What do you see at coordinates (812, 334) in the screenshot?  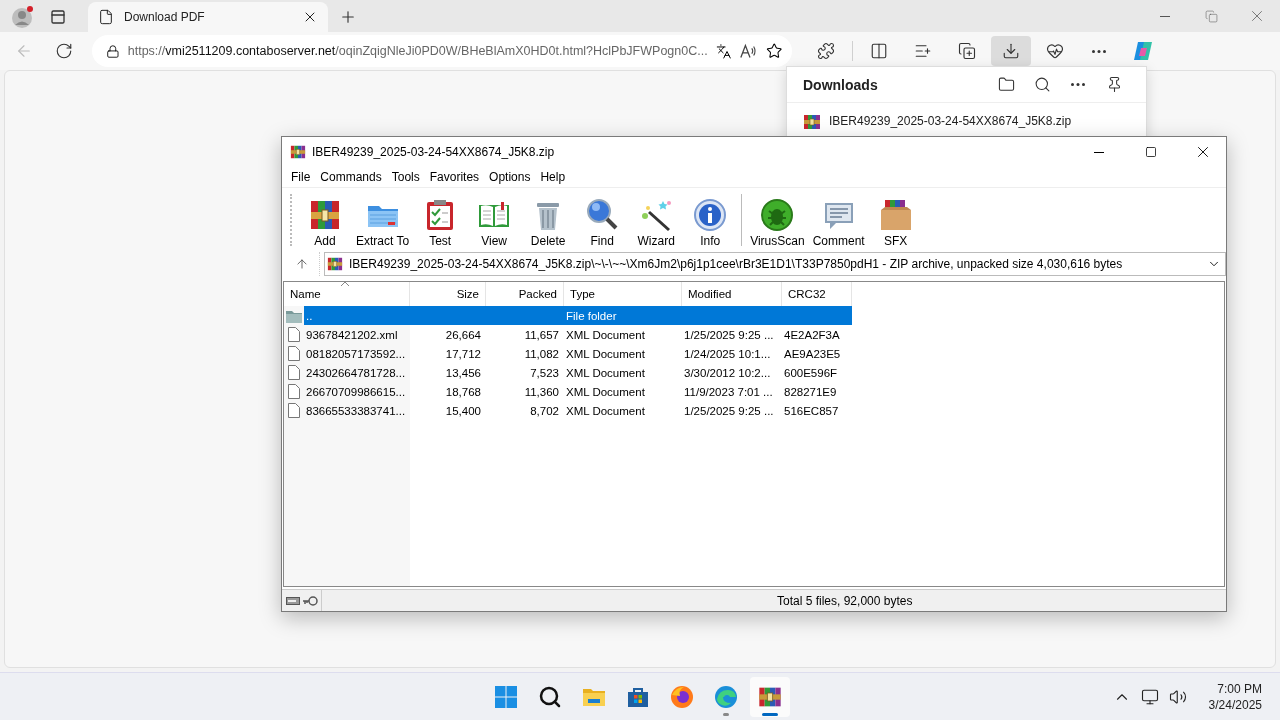 I see `table-cell: 4E2A2F3A` at bounding box center [812, 334].